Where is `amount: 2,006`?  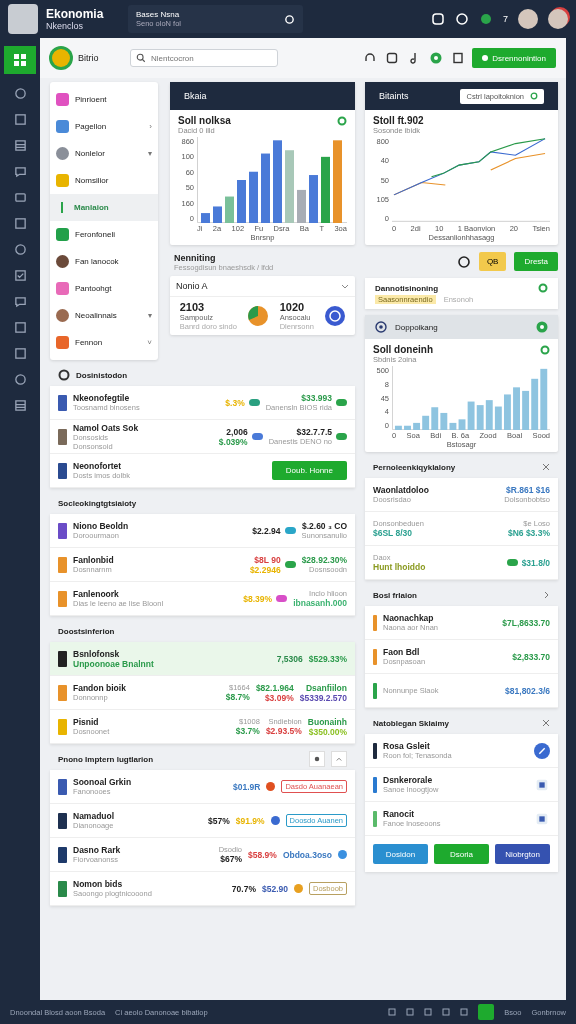 amount: 2,006 is located at coordinates (237, 431).